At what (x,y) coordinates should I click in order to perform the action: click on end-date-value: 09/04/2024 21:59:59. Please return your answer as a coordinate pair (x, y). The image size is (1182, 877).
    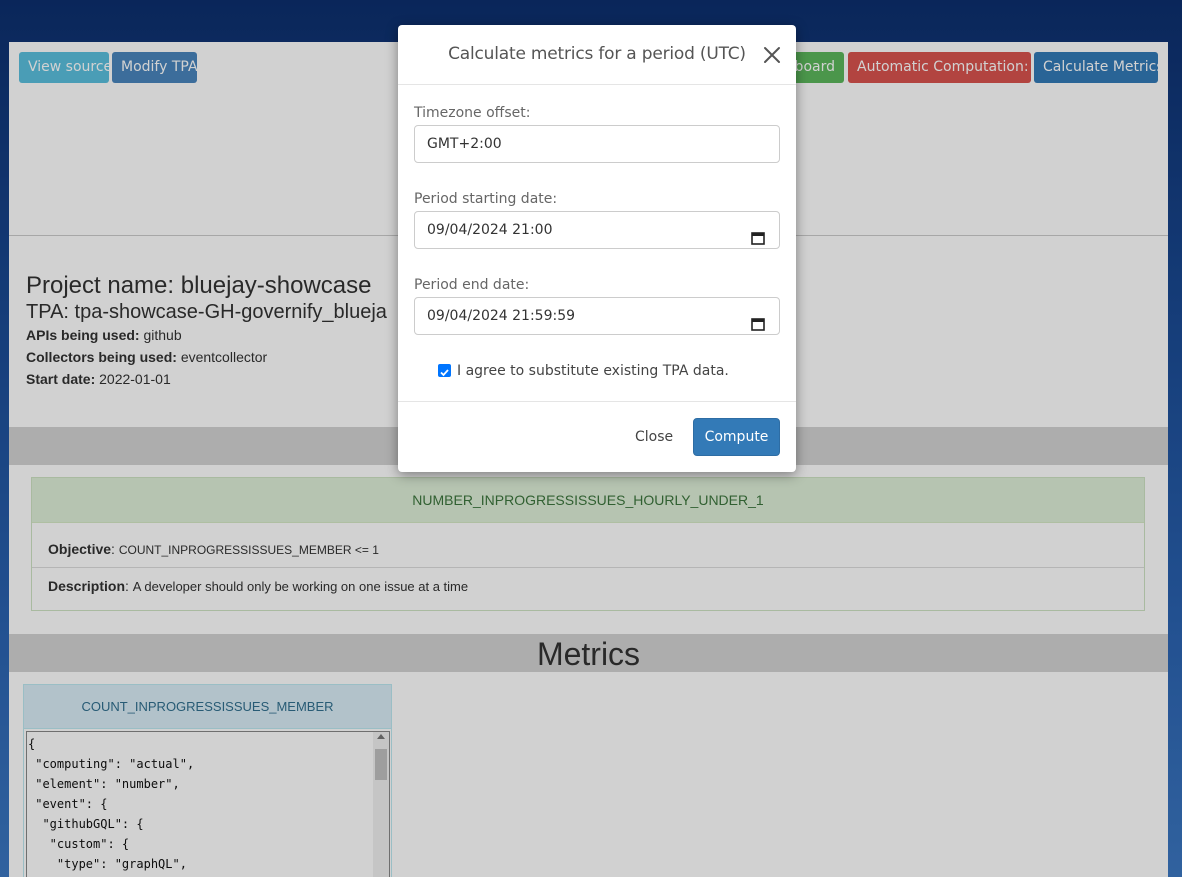
    Looking at the image, I should click on (501, 316).